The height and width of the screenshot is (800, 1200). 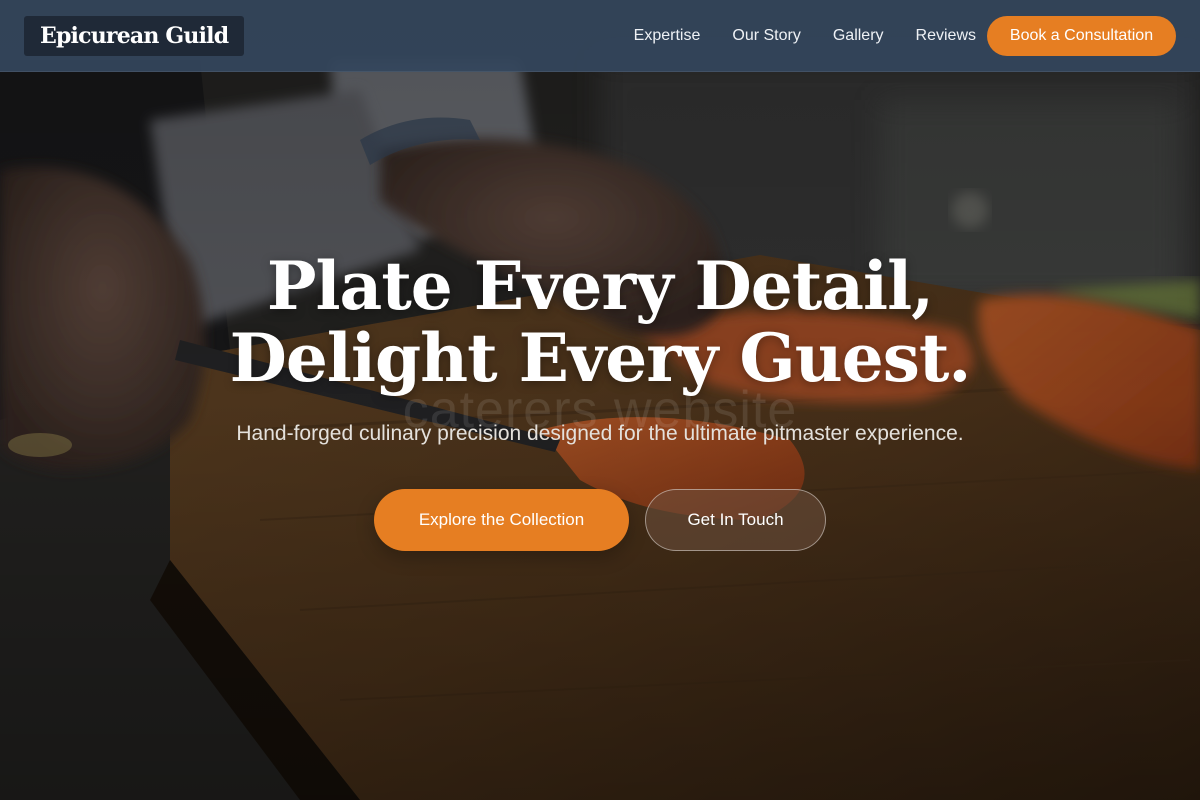 I want to click on explore-collection-button: Explore the Collection, so click(x=501, y=520).